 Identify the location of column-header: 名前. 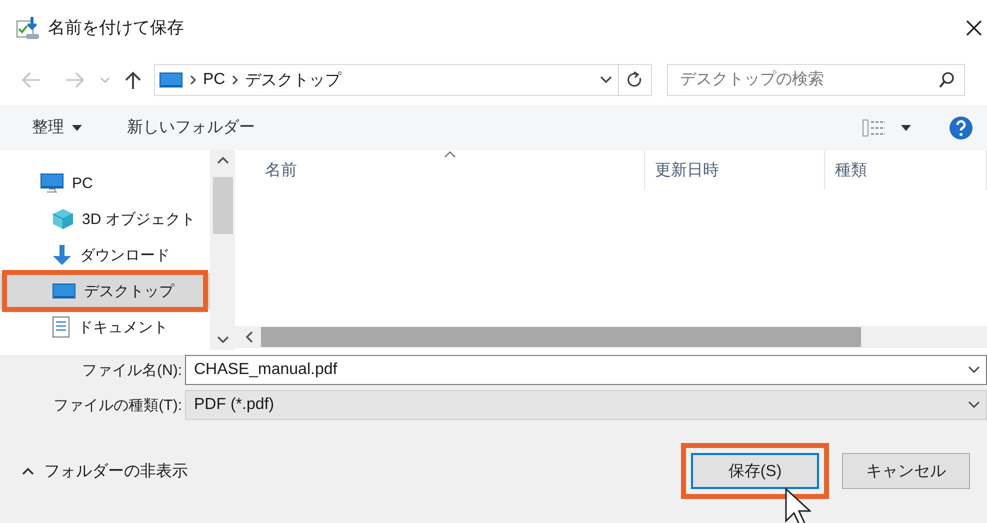
(440, 170).